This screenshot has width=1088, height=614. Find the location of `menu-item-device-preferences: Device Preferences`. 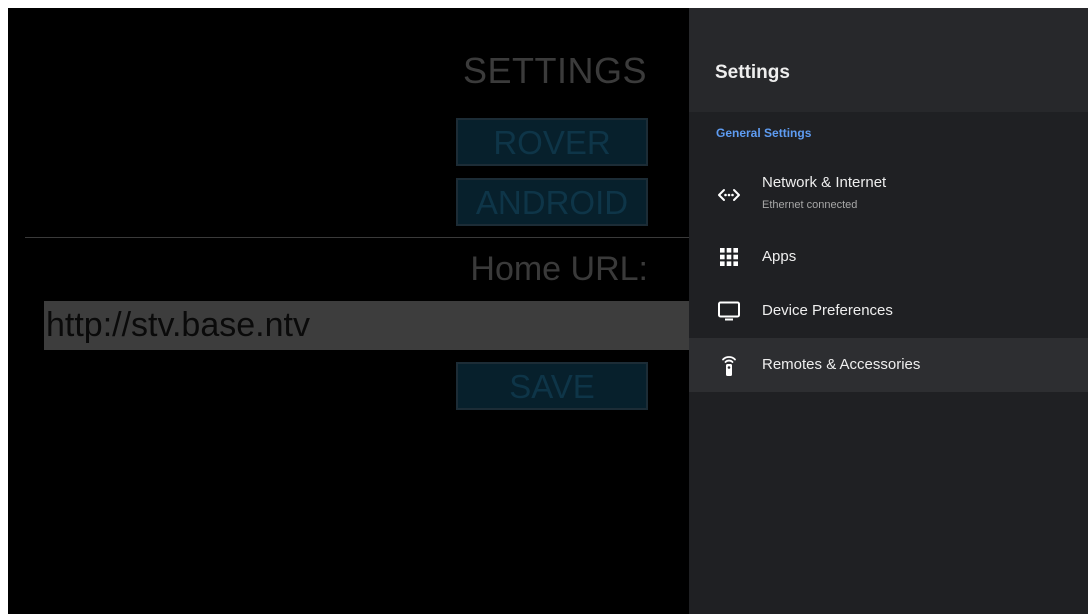

menu-item-device-preferences: Device Preferences is located at coordinates (888, 311).